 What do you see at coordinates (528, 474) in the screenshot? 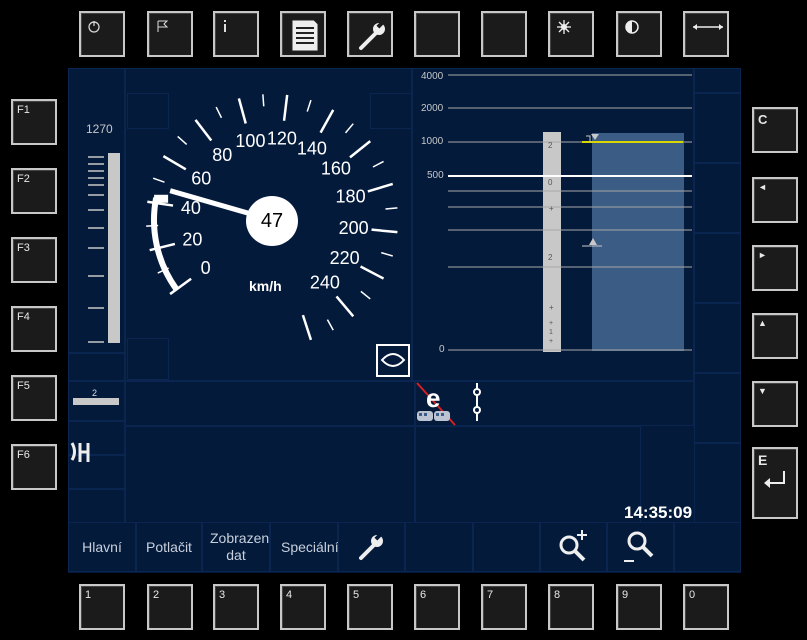
I see `info-area` at bounding box center [528, 474].